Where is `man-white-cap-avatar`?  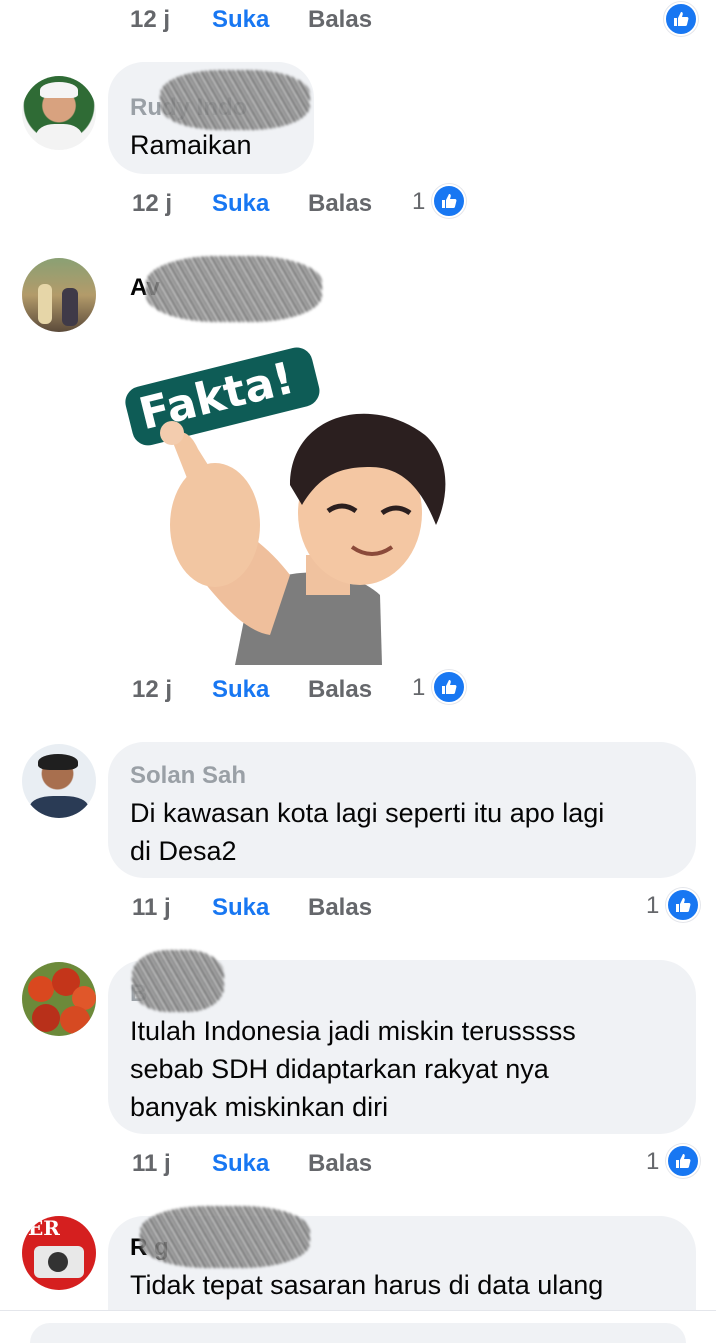
man-white-cap-avatar is located at coordinates (59, 113).